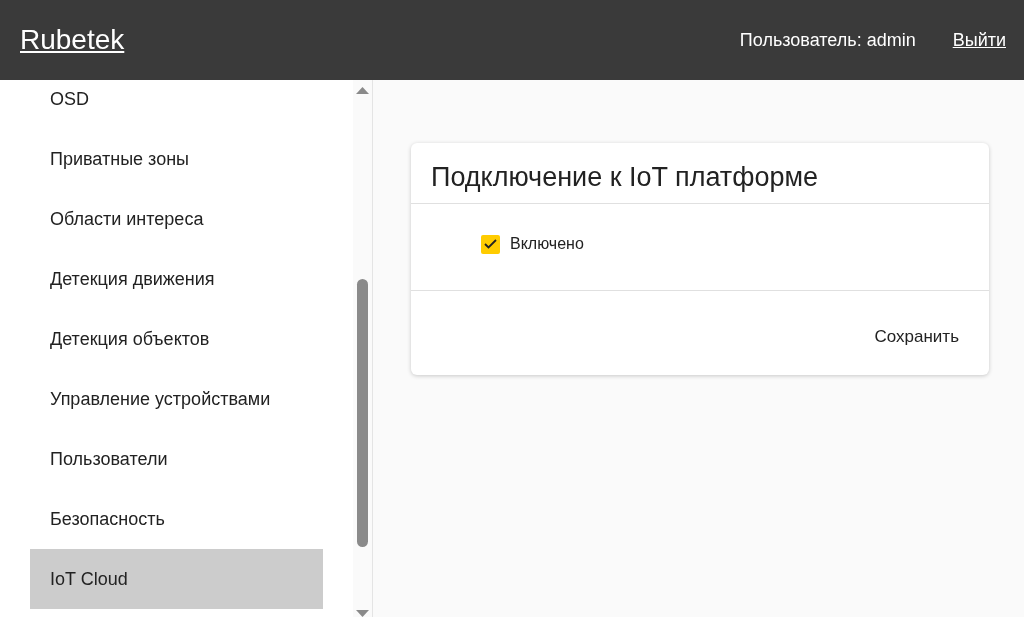  What do you see at coordinates (490, 244) in the screenshot?
I see `enabled-checkbox` at bounding box center [490, 244].